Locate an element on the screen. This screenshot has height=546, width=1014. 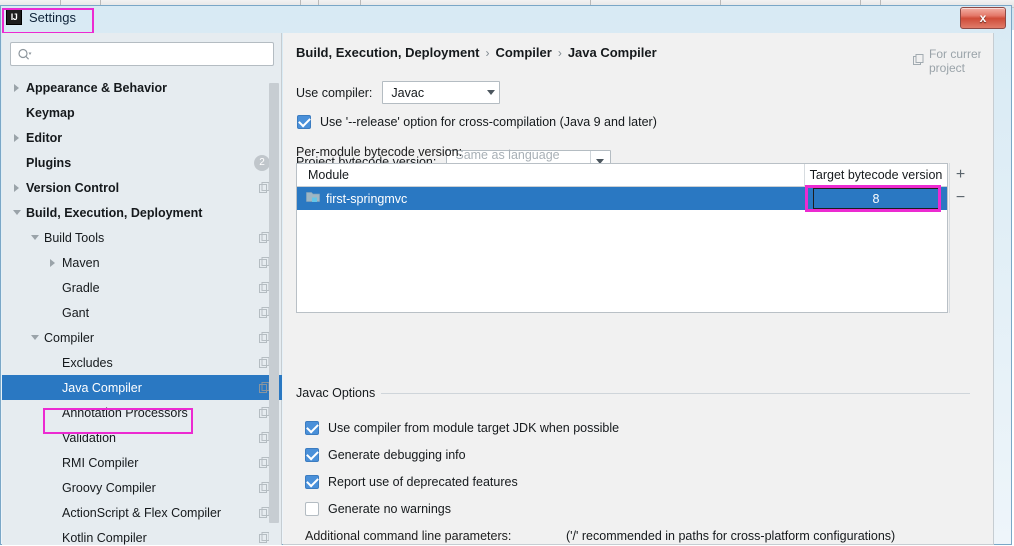
sidebar-item-label: Keymap is located at coordinates (50, 112).